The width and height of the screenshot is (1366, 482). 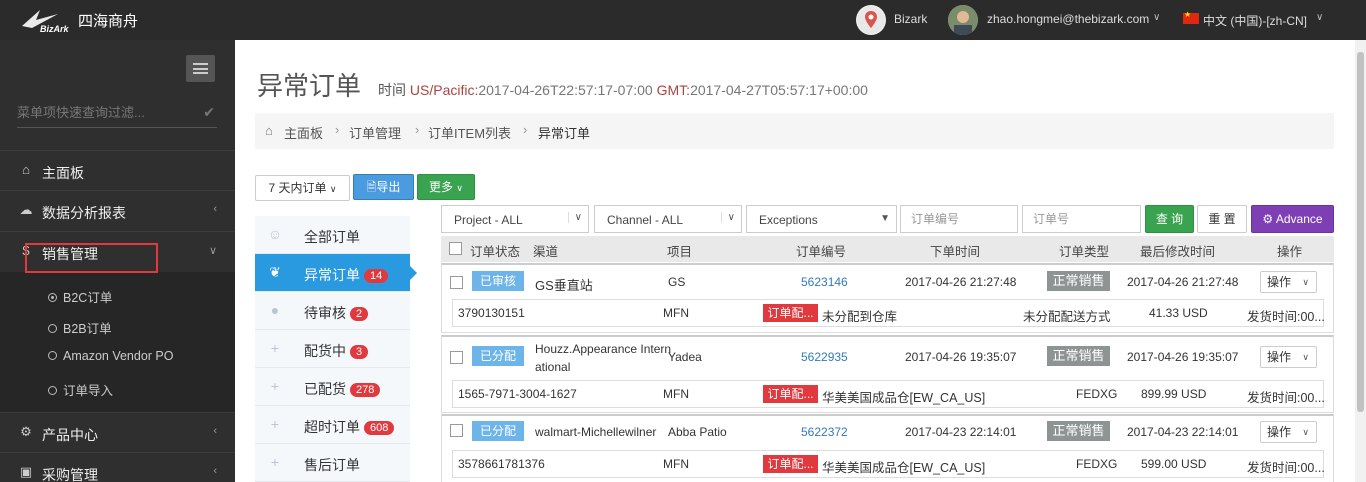 I want to click on leaf-icon: ❦, so click(x=275, y=272).